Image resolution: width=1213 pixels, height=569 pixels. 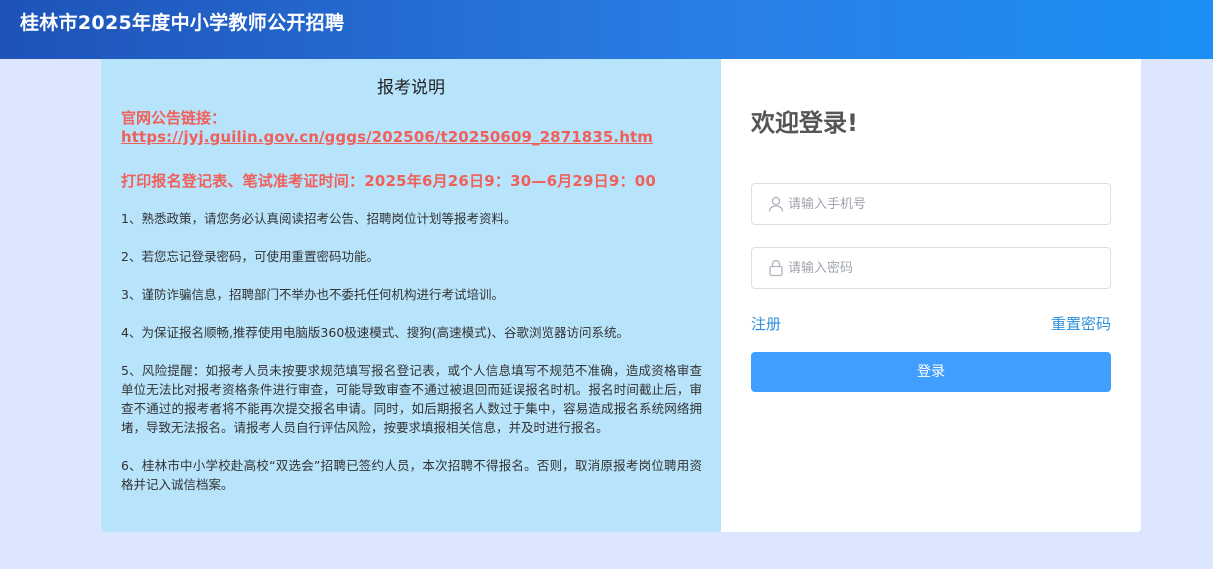 I want to click on phone-input, so click(x=943, y=204).